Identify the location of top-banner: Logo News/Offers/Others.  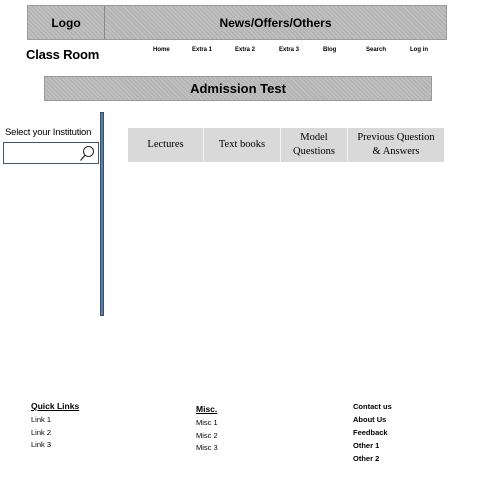
(237, 22).